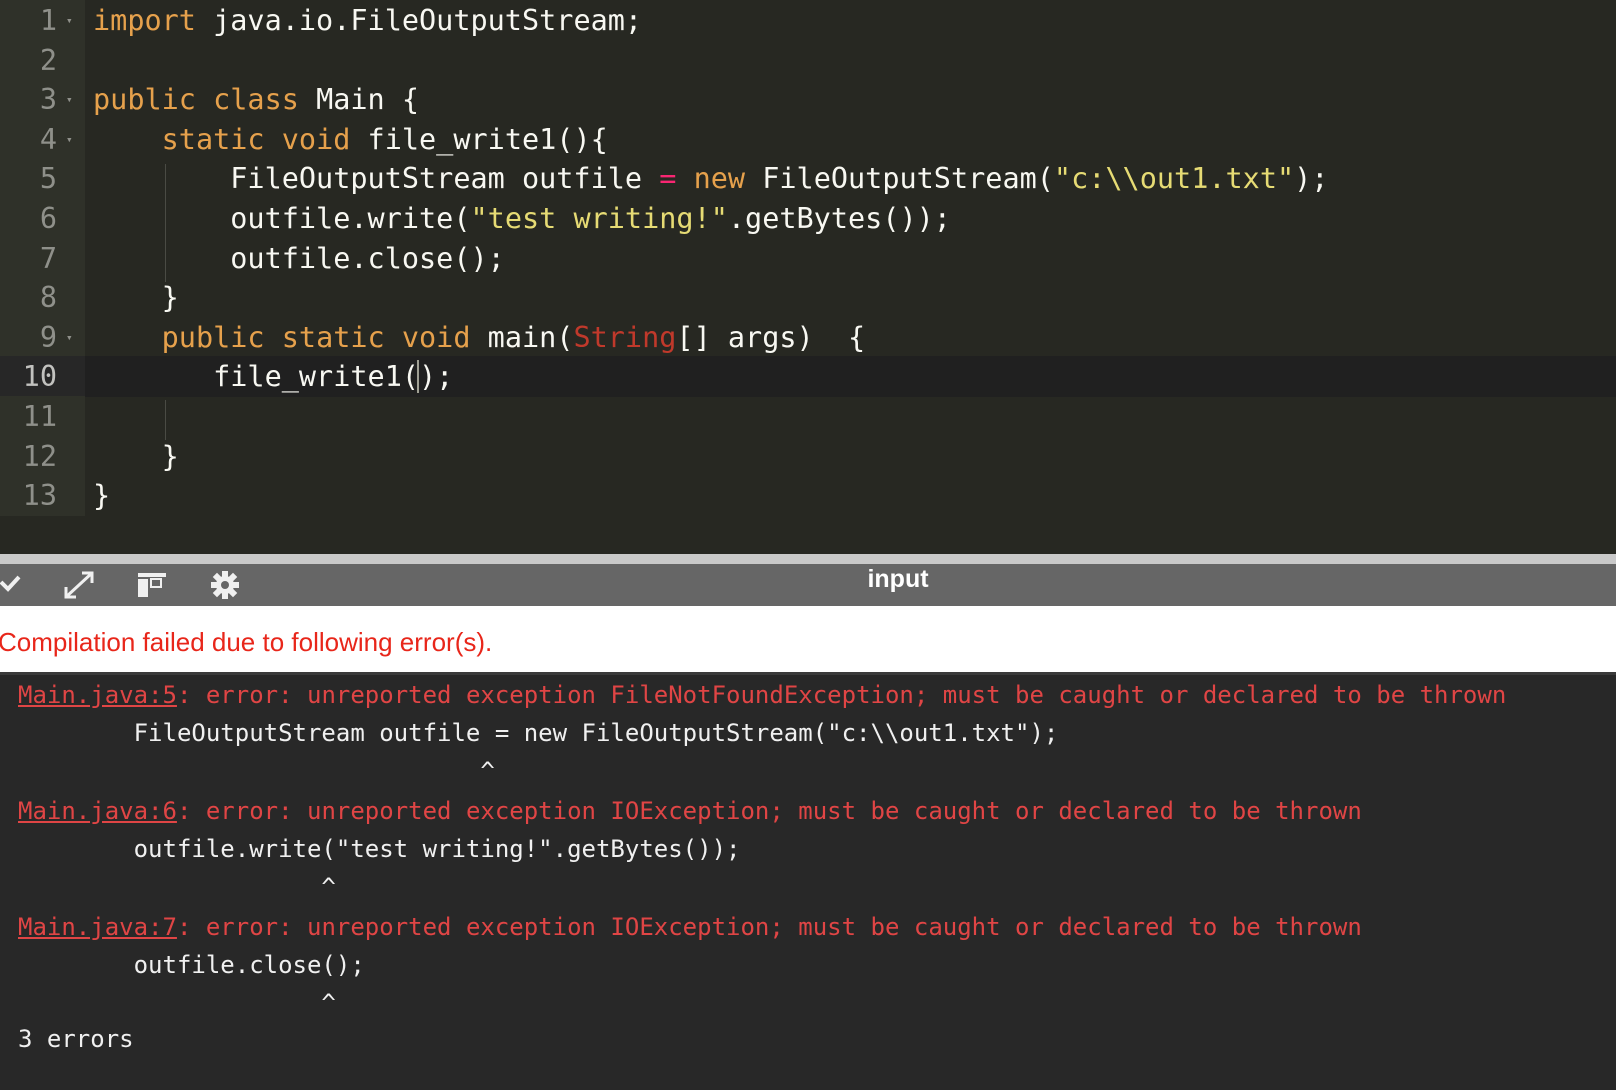  I want to click on code-text: file_write1();, so click(273, 376).